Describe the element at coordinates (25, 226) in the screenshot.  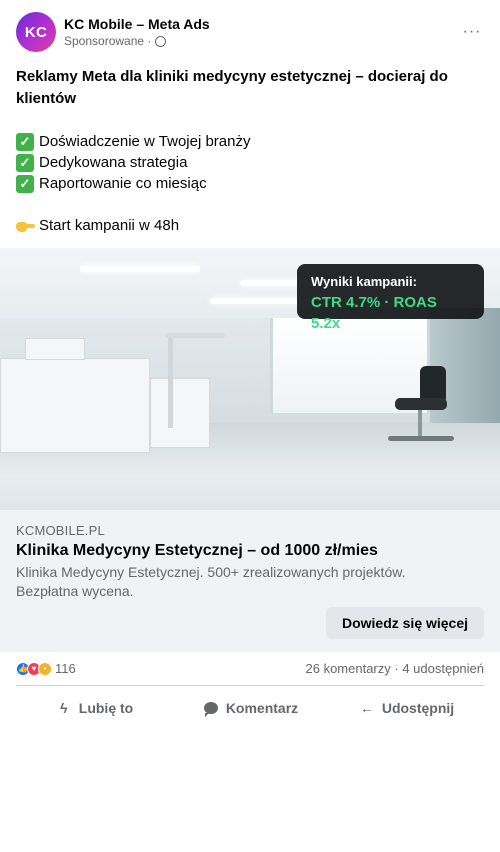
I see `backhand-index-pointing-right-icon` at that location.